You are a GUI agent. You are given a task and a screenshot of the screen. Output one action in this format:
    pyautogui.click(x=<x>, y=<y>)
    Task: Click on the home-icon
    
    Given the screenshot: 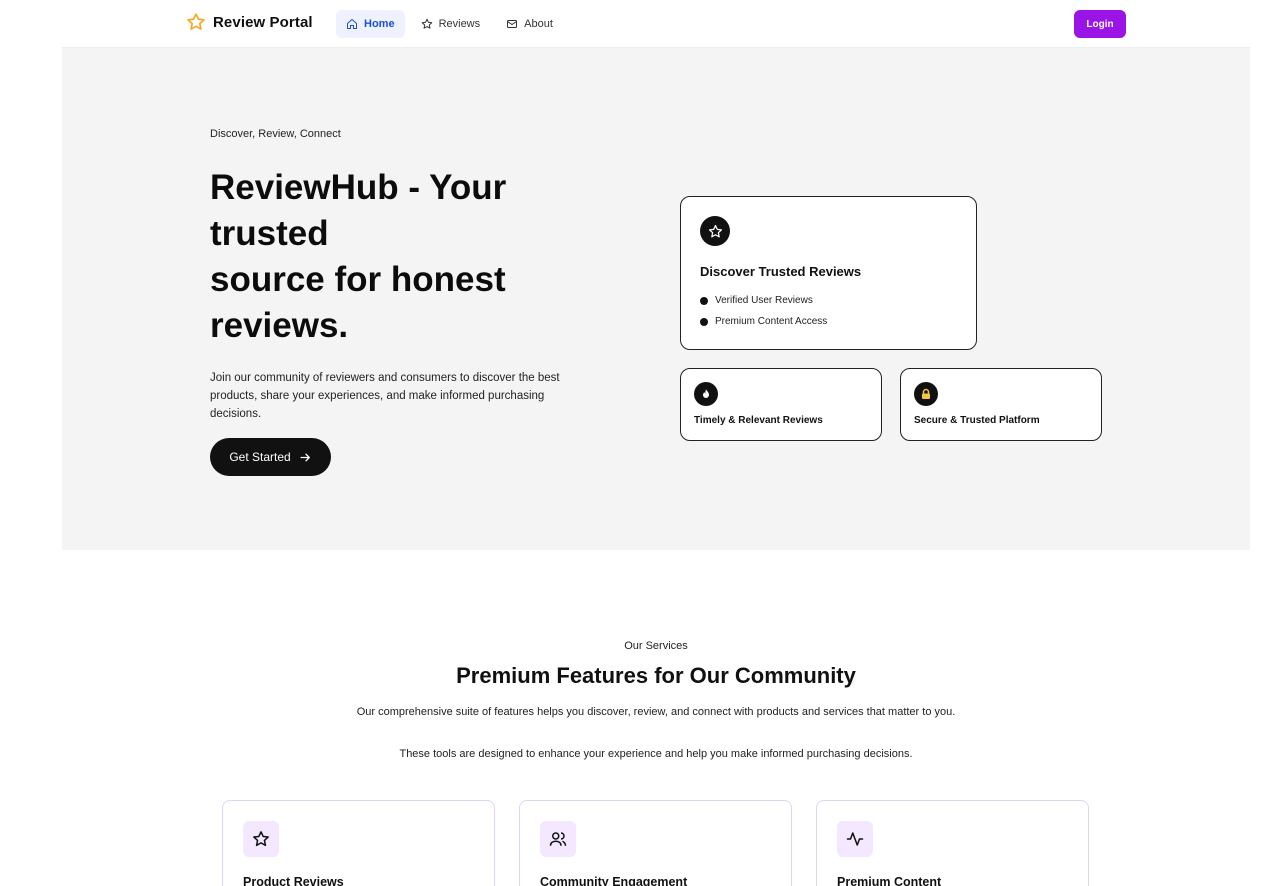 What is the action you would take?
    pyautogui.click(x=352, y=23)
    